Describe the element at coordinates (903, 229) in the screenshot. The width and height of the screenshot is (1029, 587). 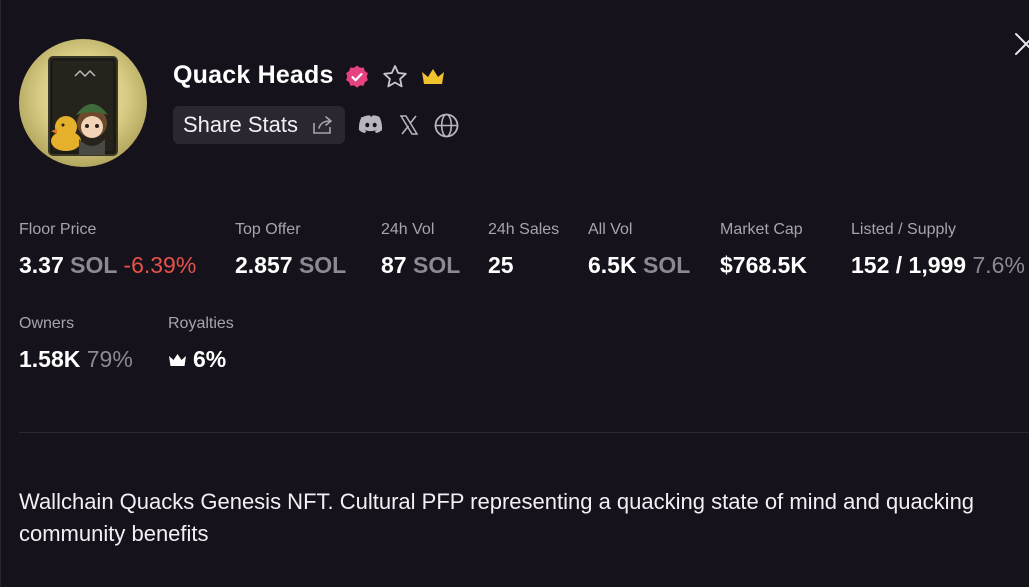
I see `listed-supply-label: Listed / Supply` at that location.